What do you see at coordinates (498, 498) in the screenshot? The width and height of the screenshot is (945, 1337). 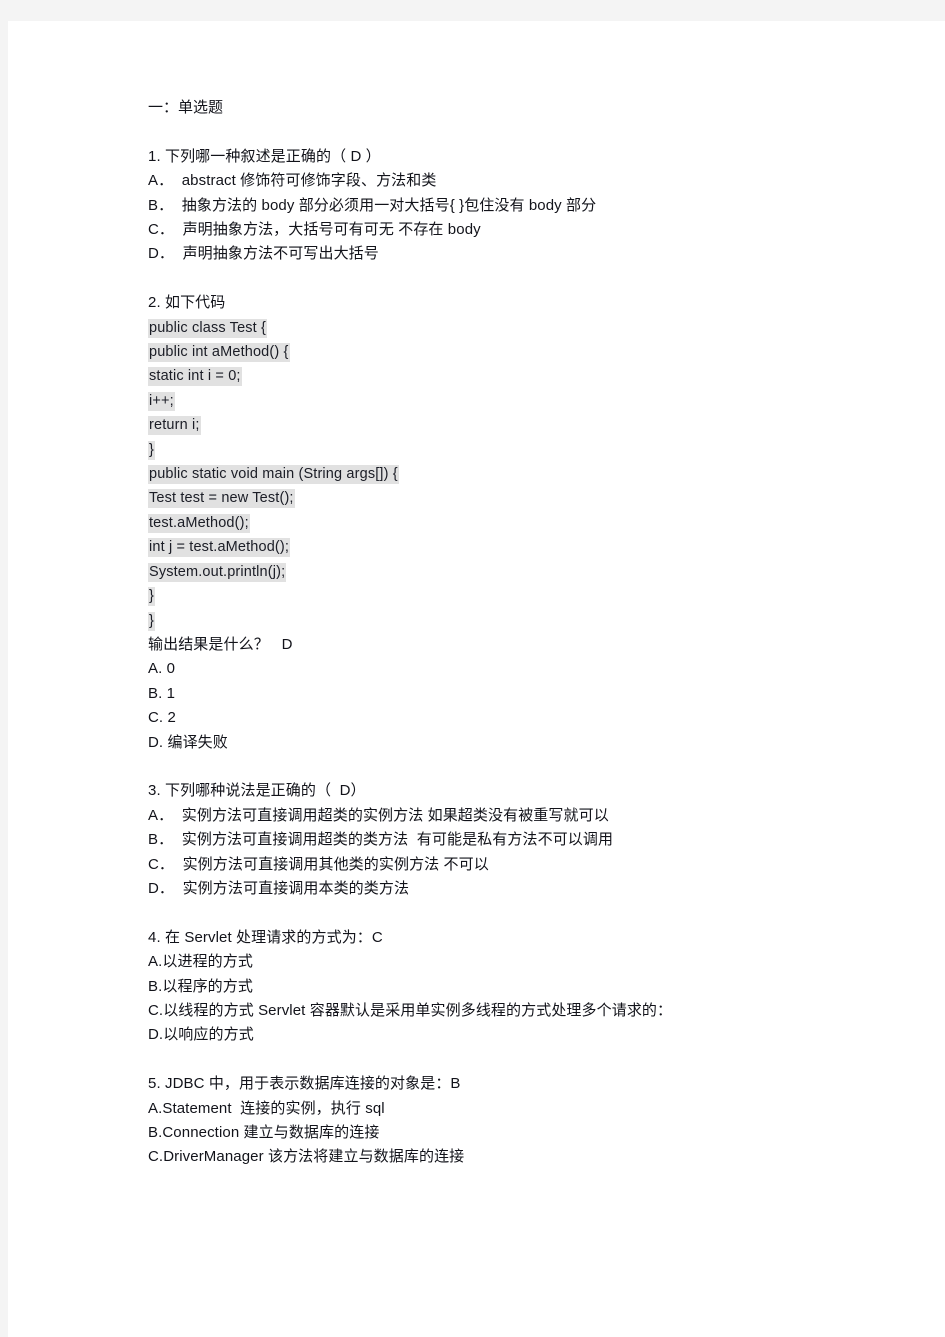 I see `code-line: Test test = new Test();` at bounding box center [498, 498].